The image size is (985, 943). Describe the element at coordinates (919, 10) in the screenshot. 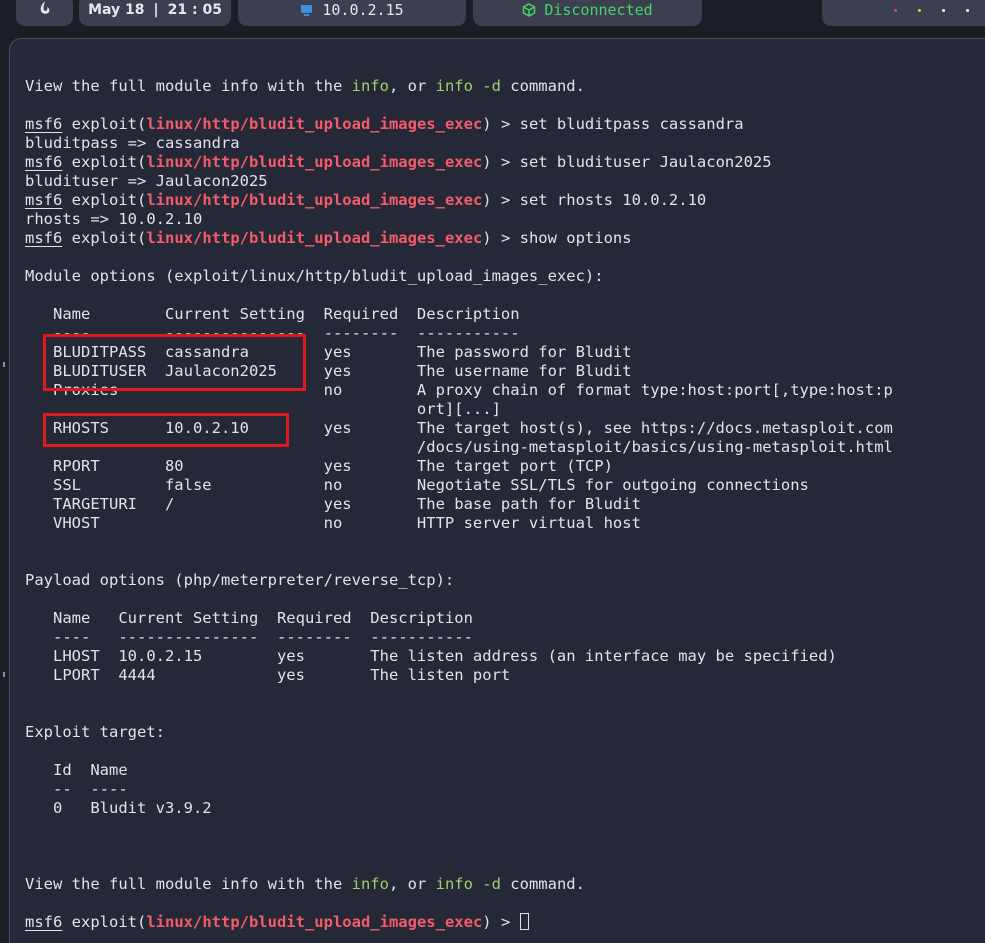

I see `yellow-dot-icon` at that location.